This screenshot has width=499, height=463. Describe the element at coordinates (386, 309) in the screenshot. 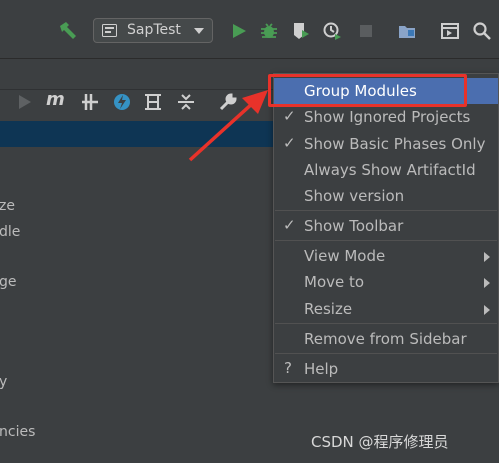

I see `menu-item-resize: Resize` at that location.